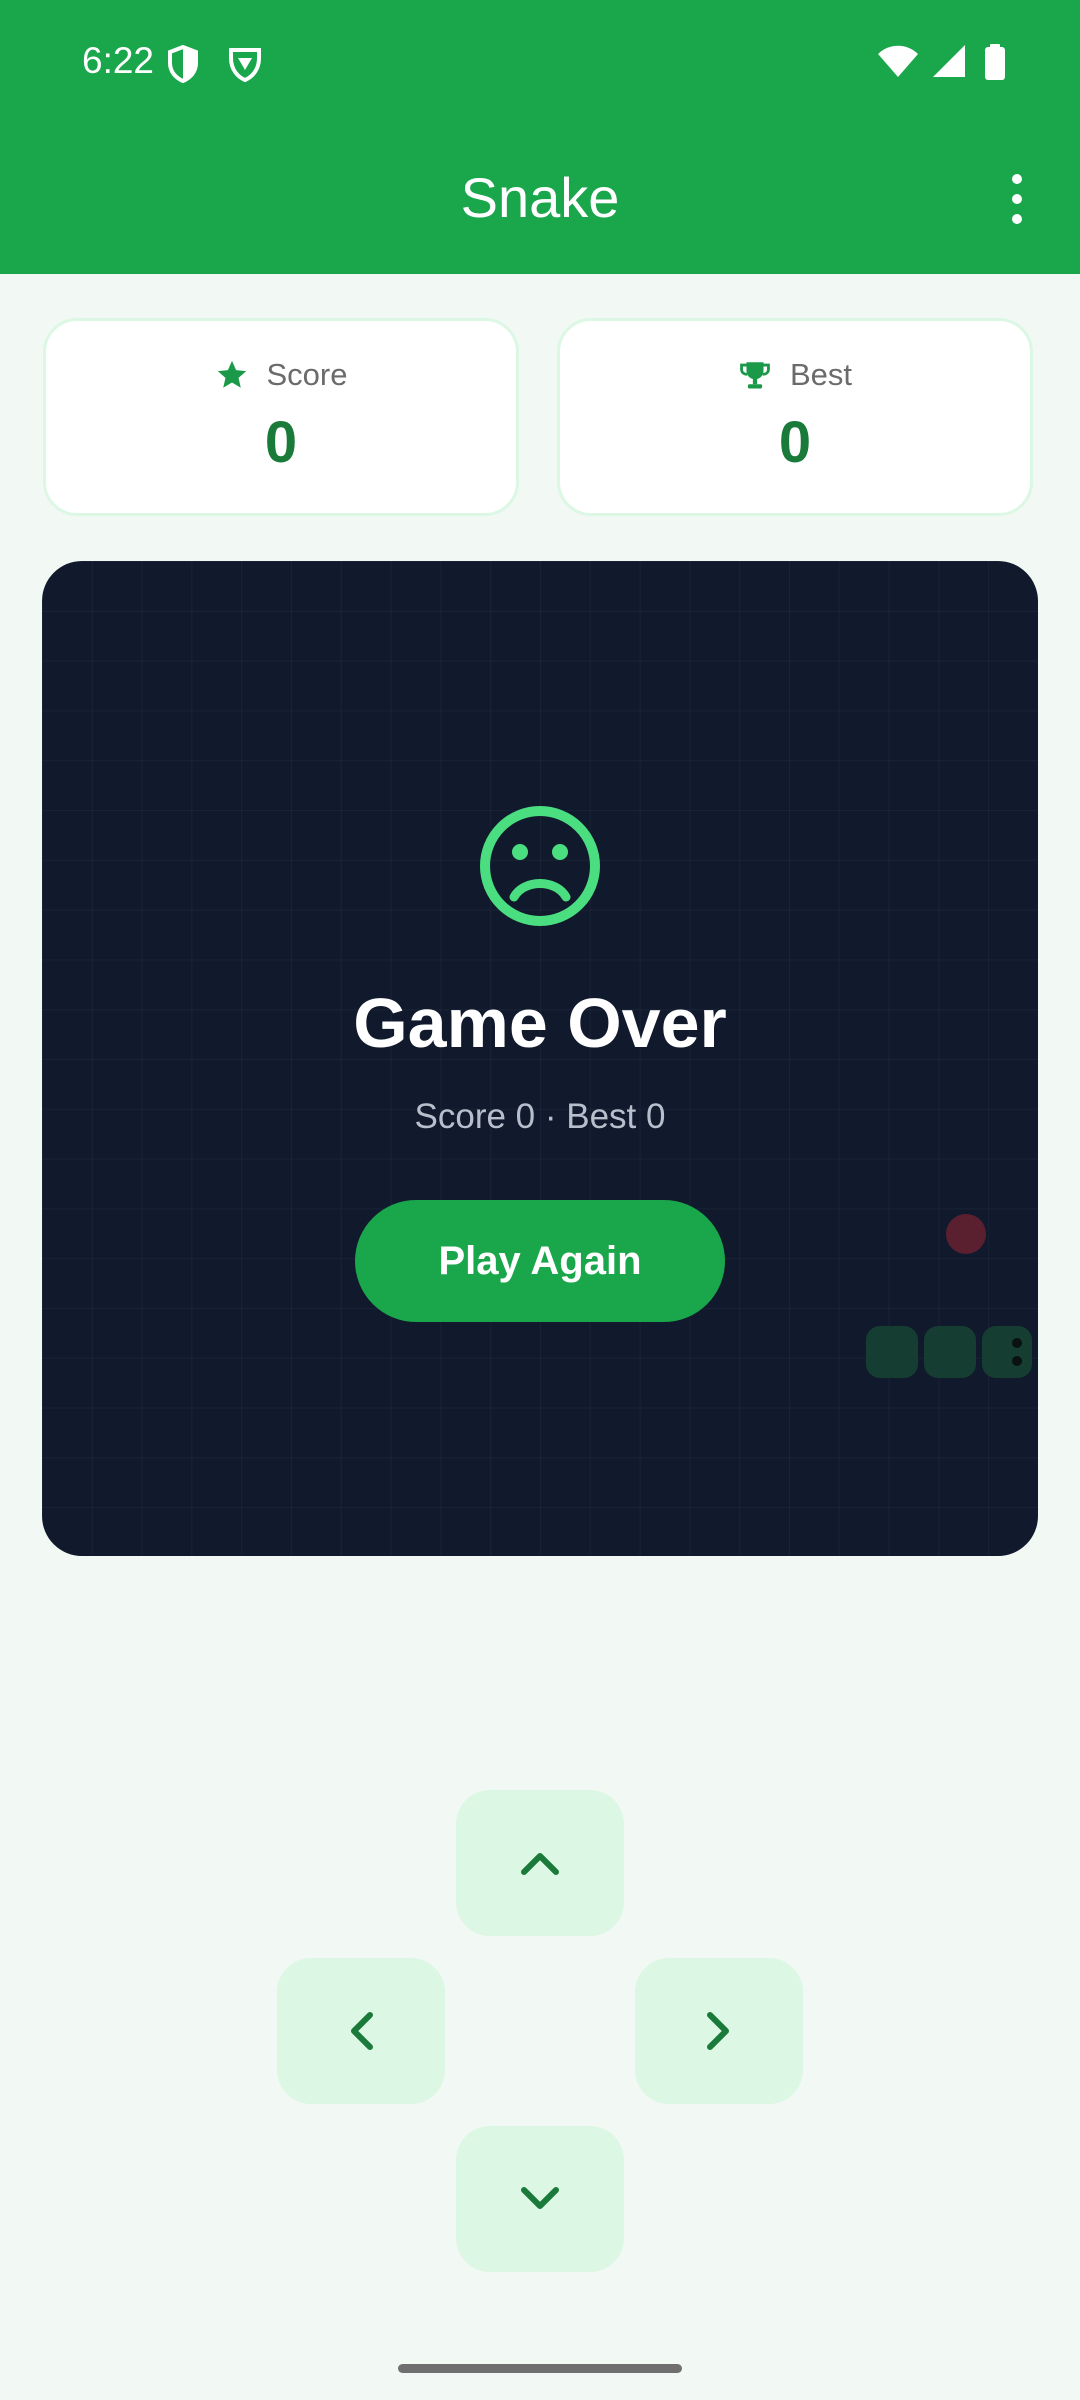  I want to click on home-indicator, so click(540, 2368).